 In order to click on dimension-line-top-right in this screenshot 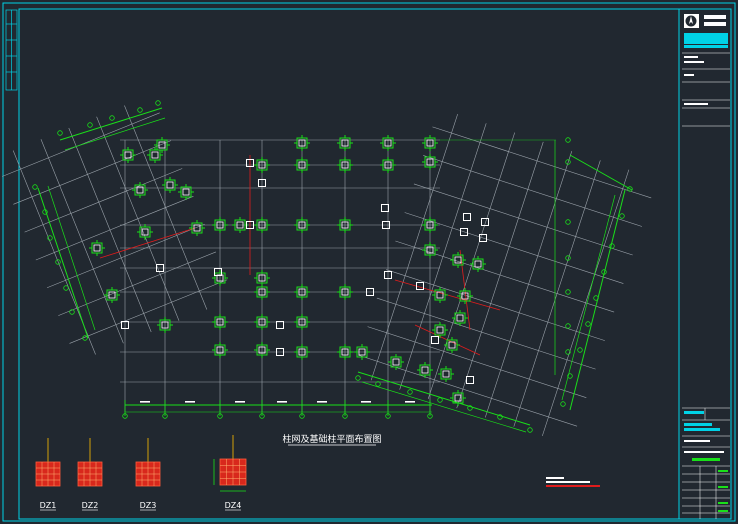, I will do `click(601, 172)`.